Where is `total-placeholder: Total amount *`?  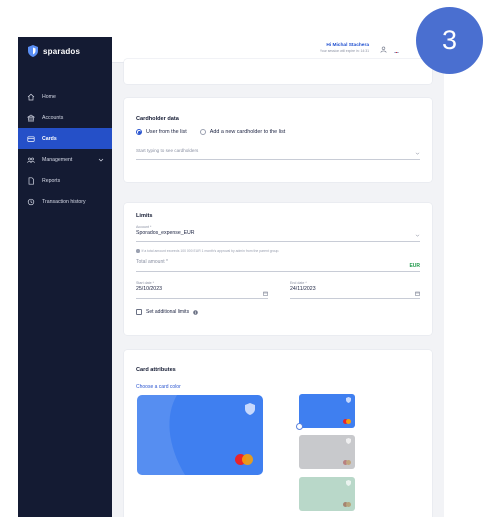
total-placeholder: Total amount * is located at coordinates (152, 262).